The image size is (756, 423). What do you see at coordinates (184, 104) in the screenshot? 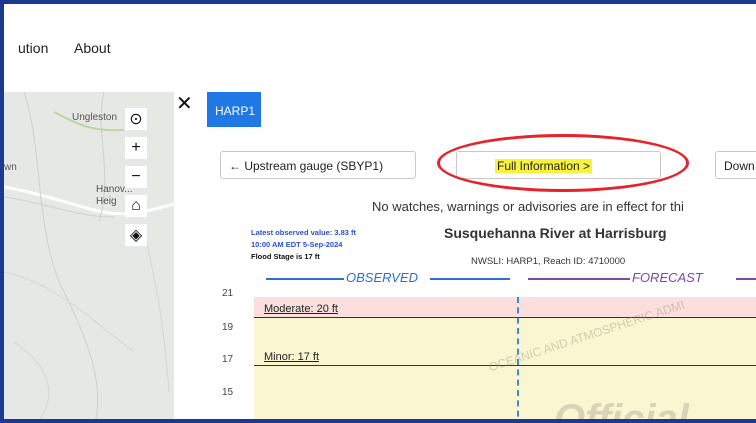
I see `close-icon: ✕` at bounding box center [184, 104].